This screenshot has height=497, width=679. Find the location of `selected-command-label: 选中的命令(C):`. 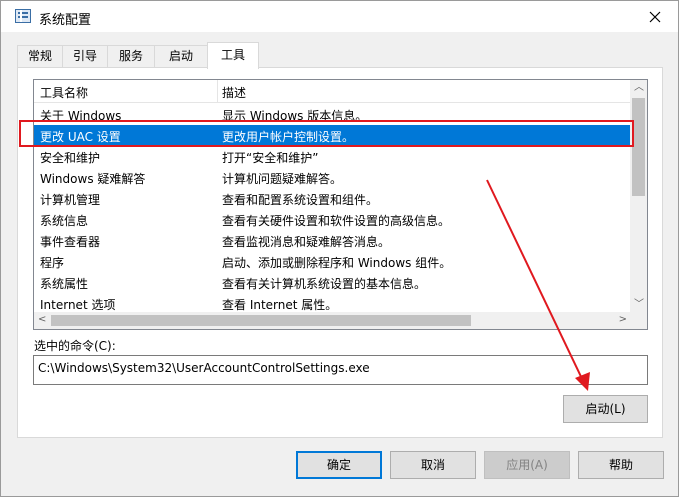

selected-command-label: 选中的命令(C): is located at coordinates (75, 346).